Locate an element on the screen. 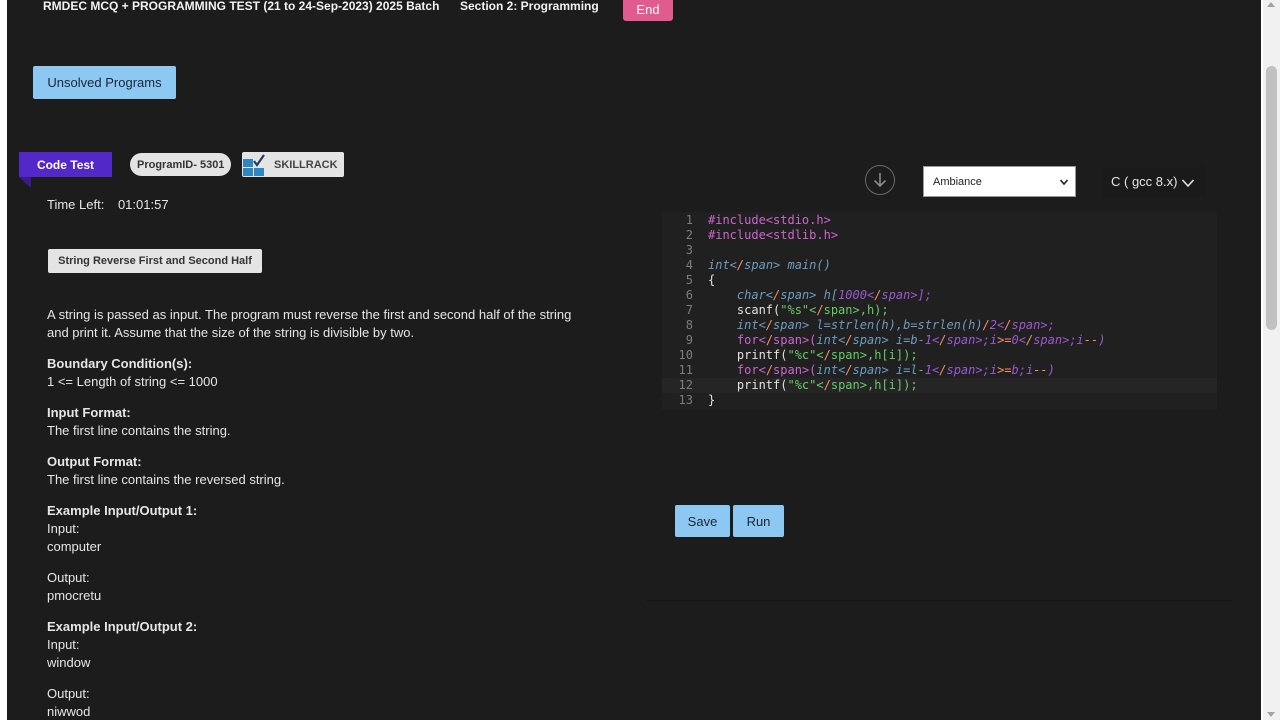  example-2-input: window is located at coordinates (69, 662).